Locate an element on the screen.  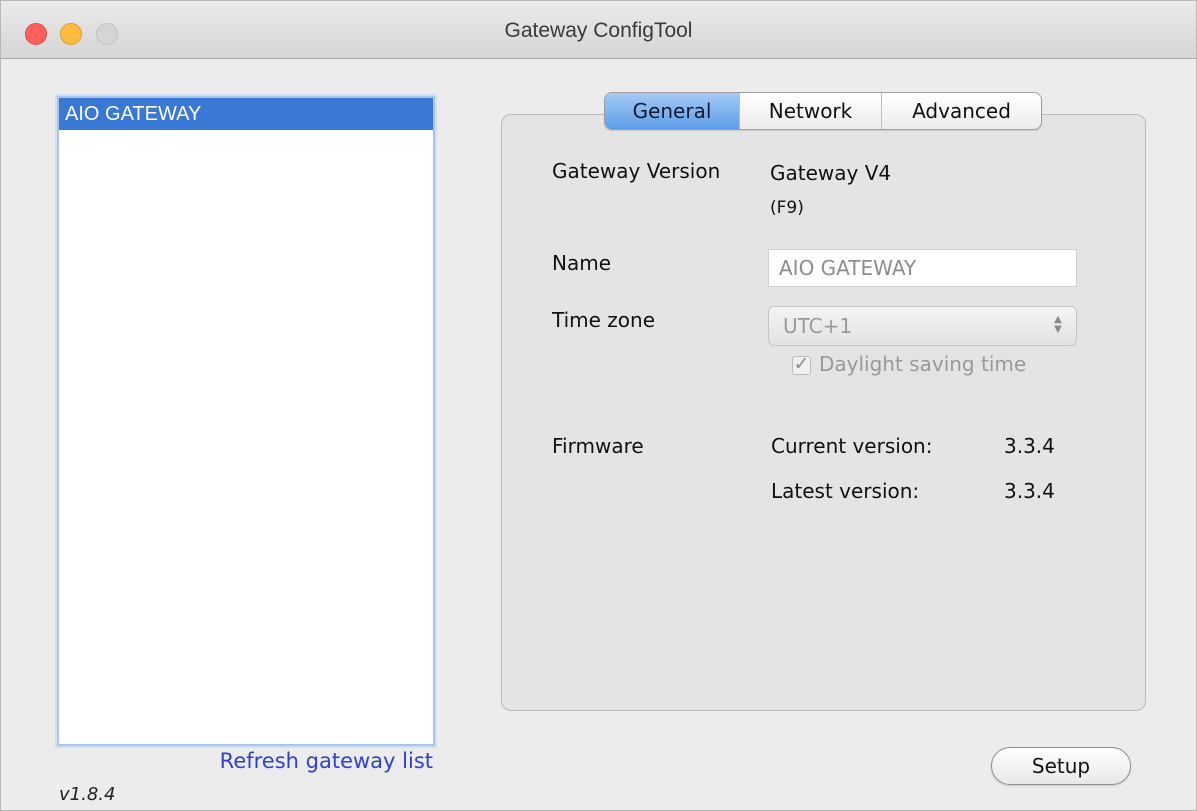
current-version-label: Current version: is located at coordinates (852, 446).